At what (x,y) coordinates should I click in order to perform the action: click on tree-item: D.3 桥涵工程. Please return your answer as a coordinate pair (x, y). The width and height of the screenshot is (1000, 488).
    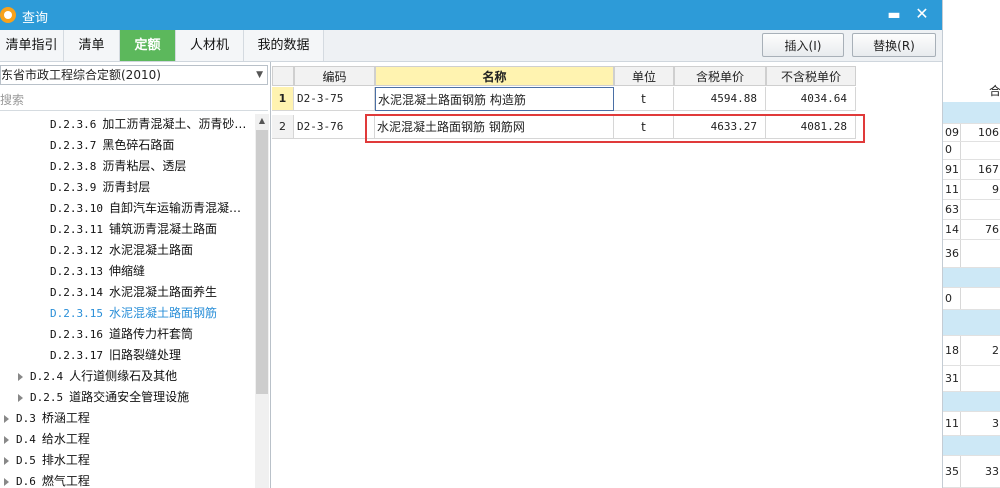
    Looking at the image, I should click on (47, 418).